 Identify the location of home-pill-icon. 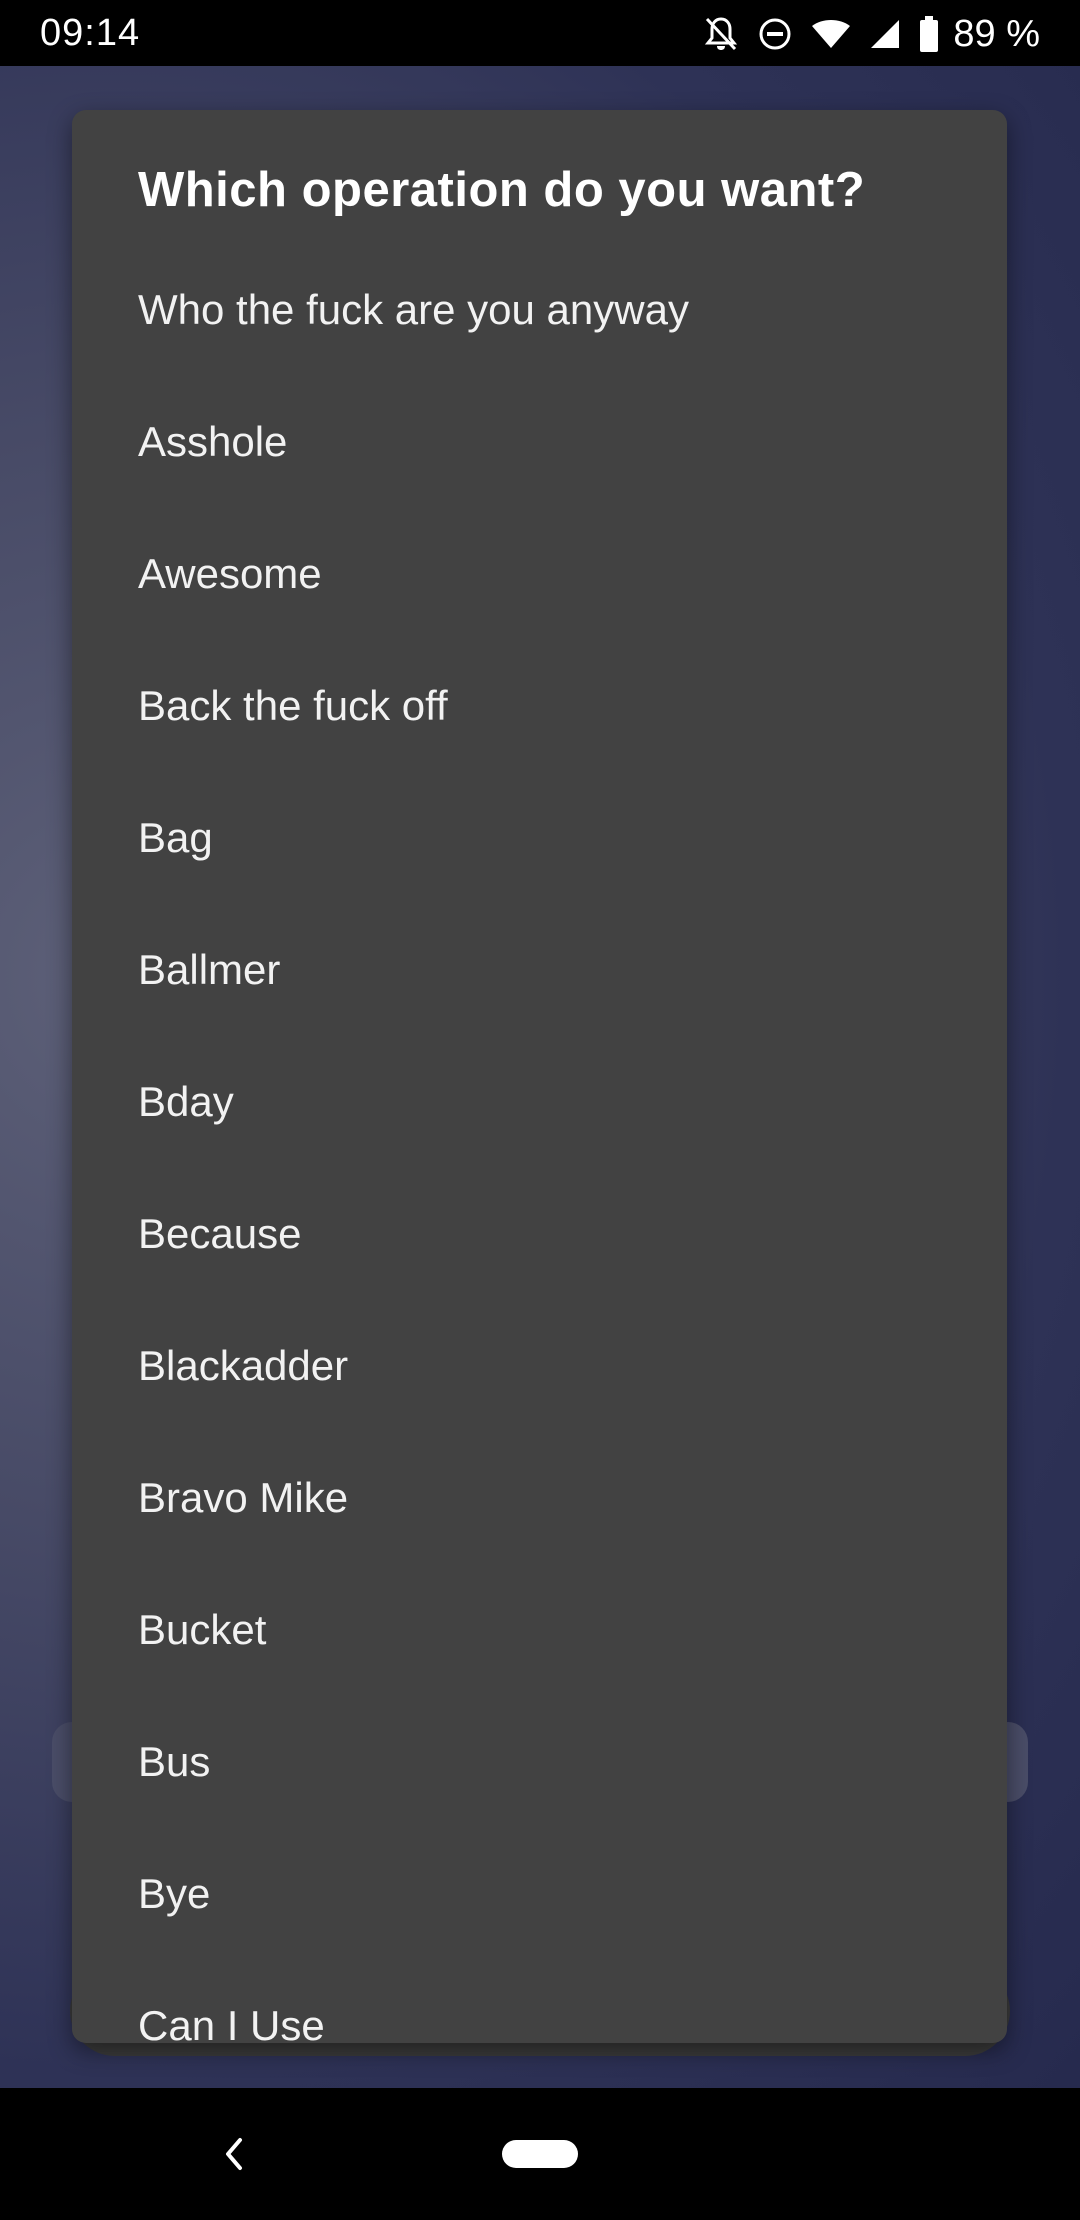
(540, 2154).